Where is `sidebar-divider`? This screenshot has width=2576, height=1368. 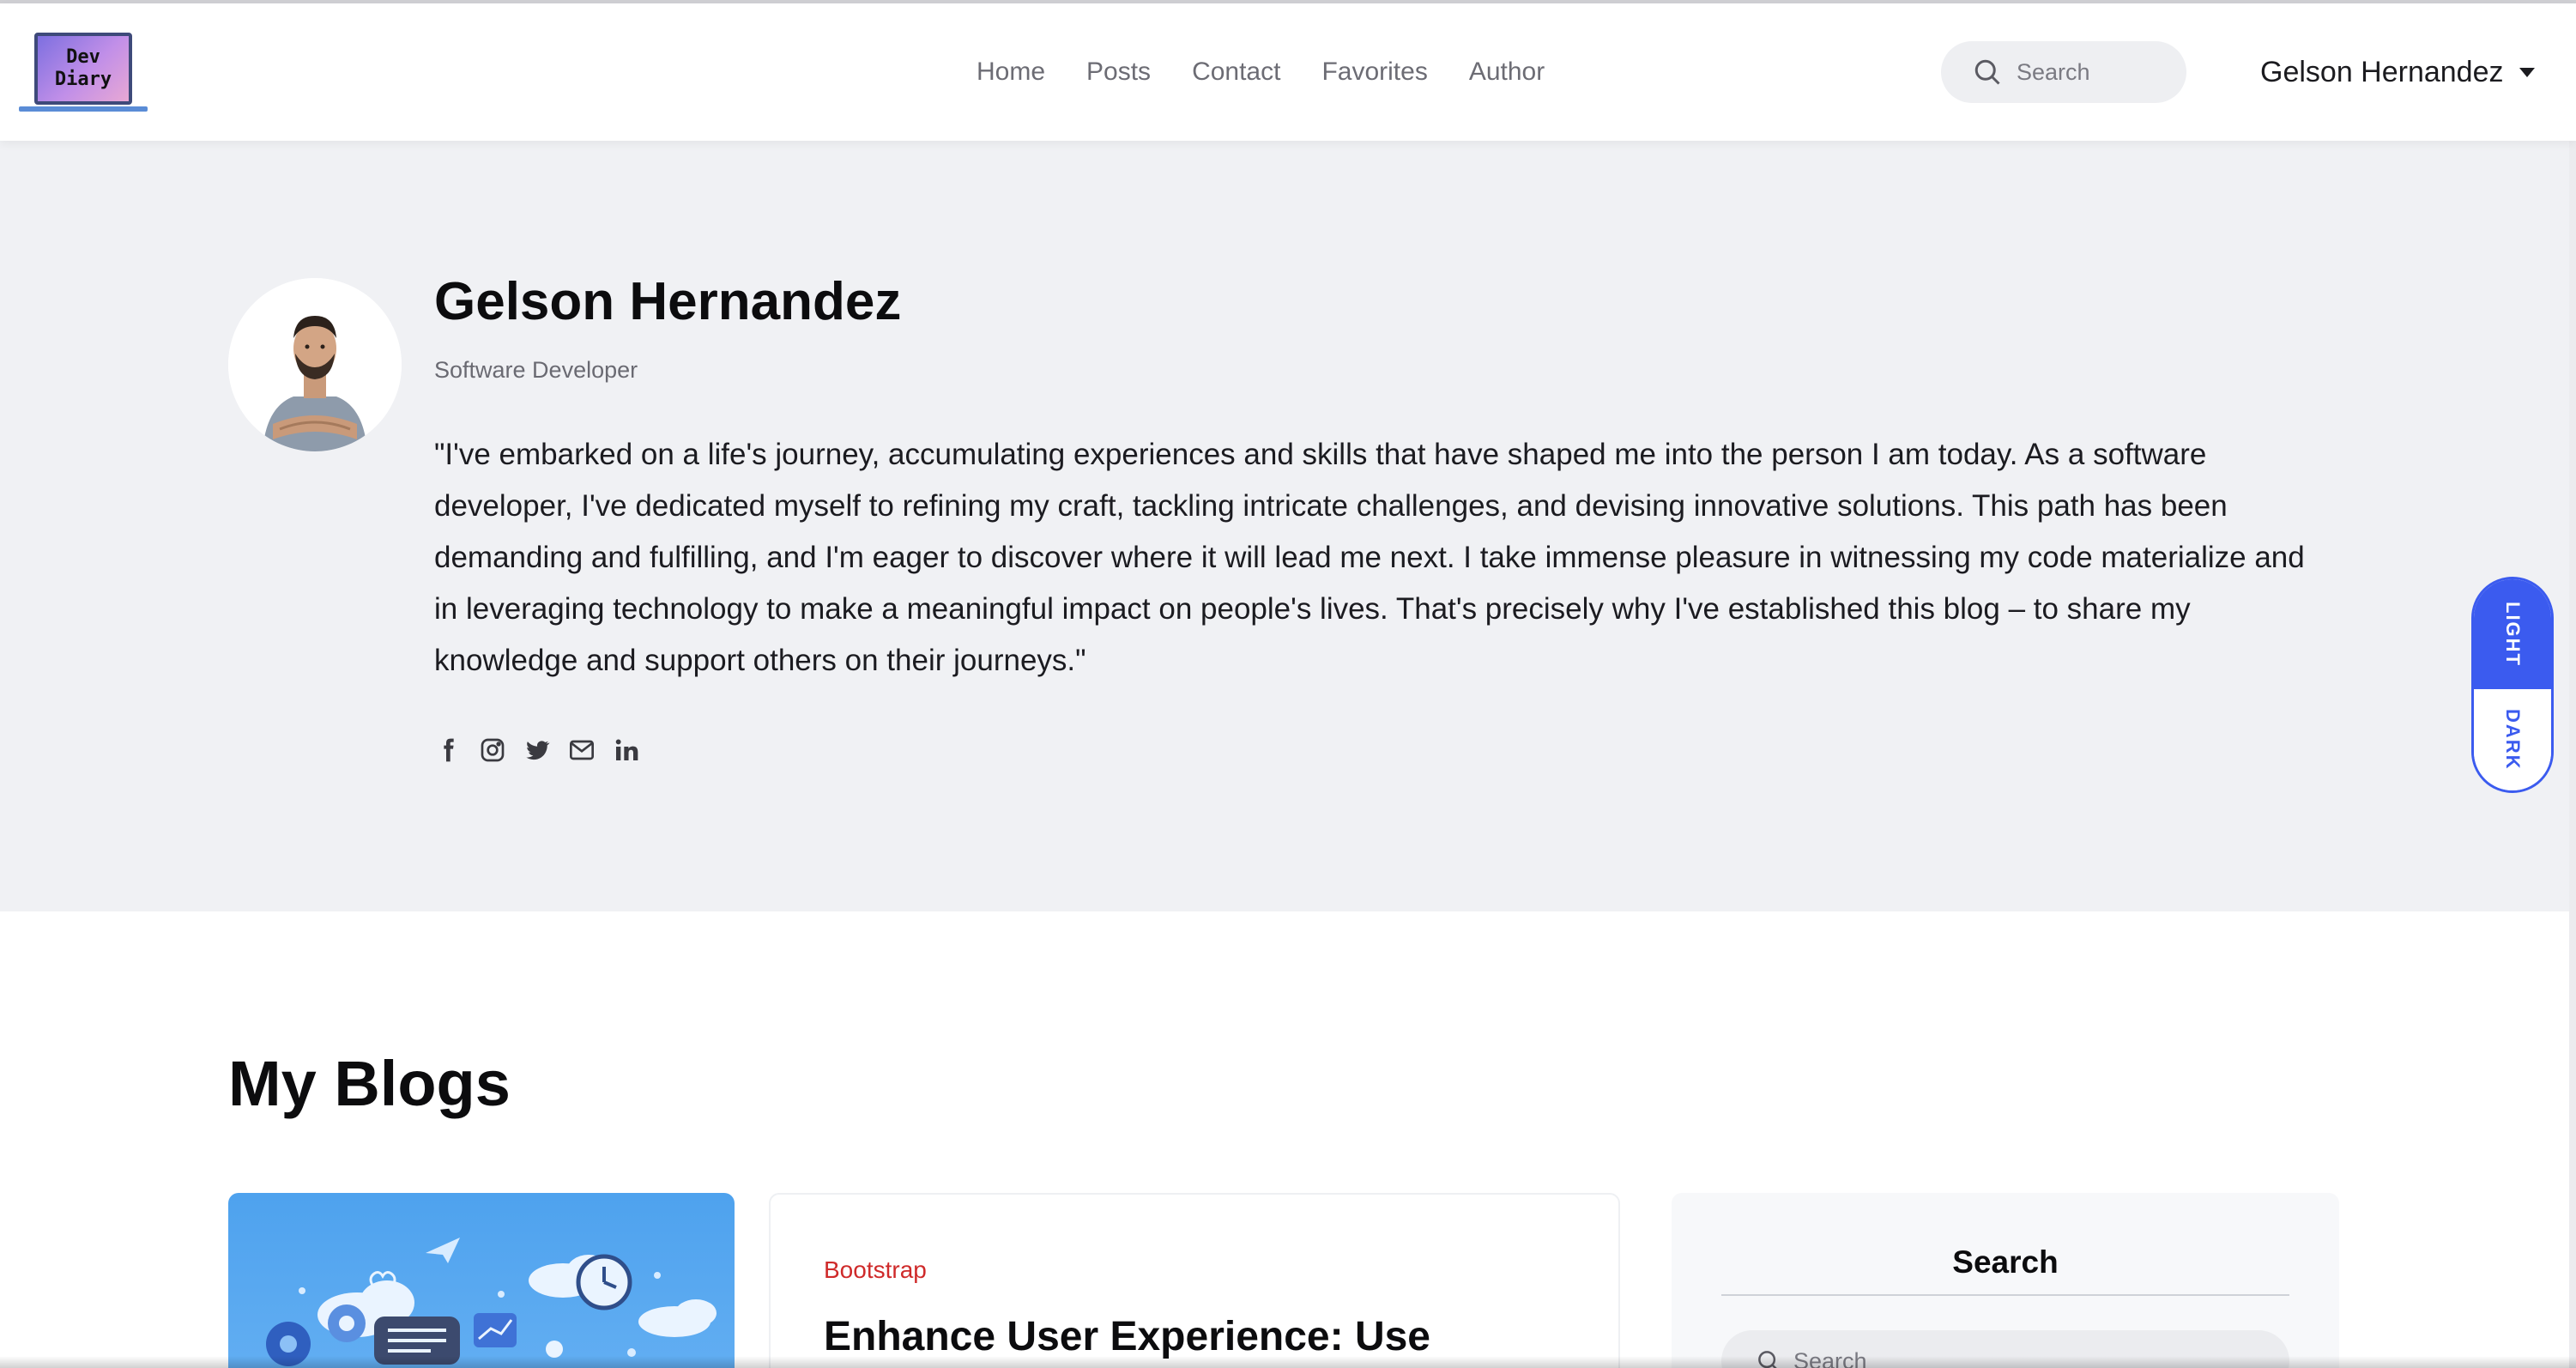
sidebar-divider is located at coordinates (2005, 1295).